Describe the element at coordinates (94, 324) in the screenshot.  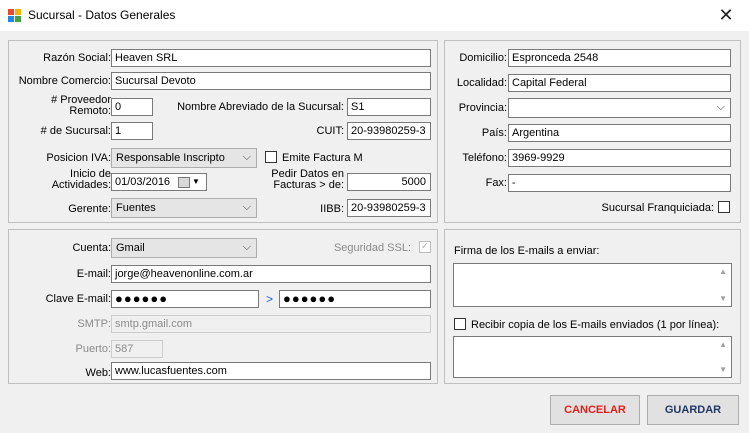
I see `smtp-label: SMTP:` at that location.